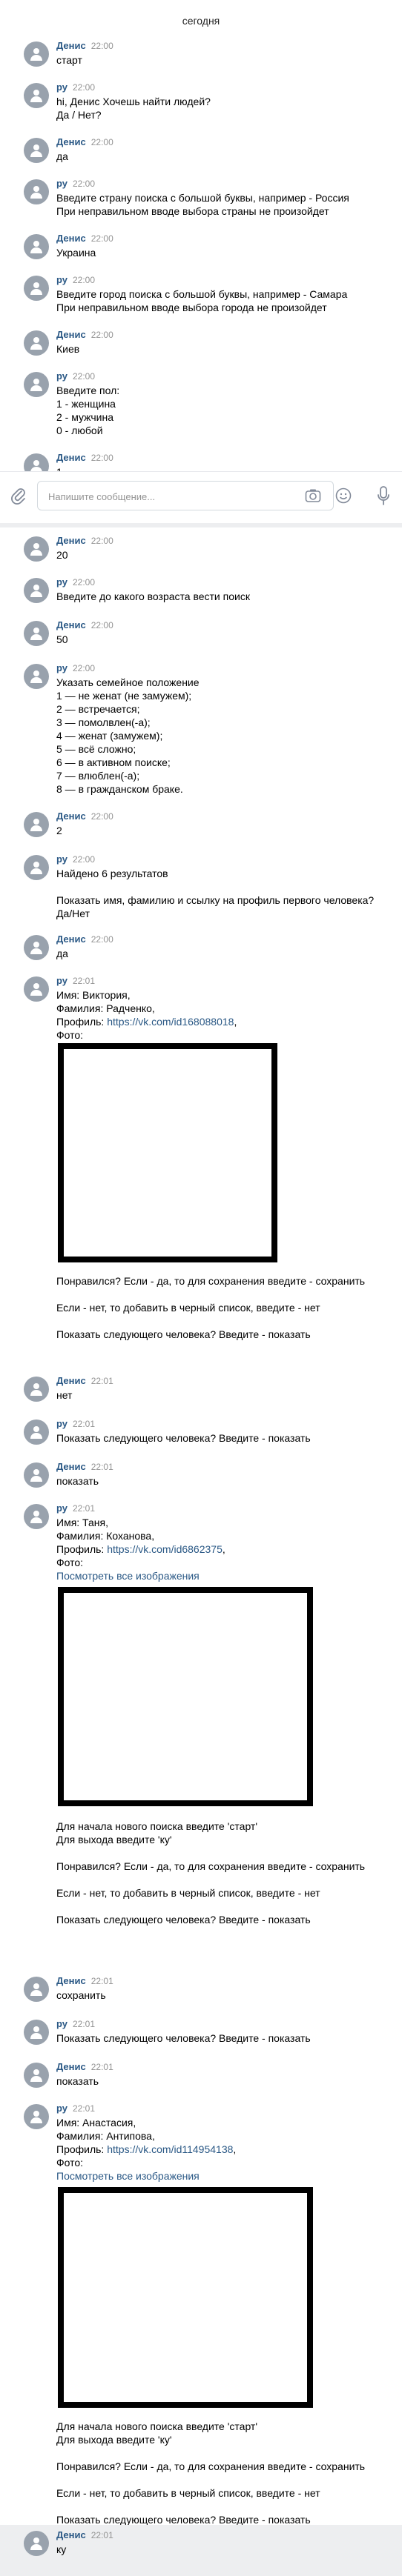 Image resolution: width=402 pixels, height=2576 pixels. What do you see at coordinates (383, 498) in the screenshot?
I see `microphone-icon` at bounding box center [383, 498].